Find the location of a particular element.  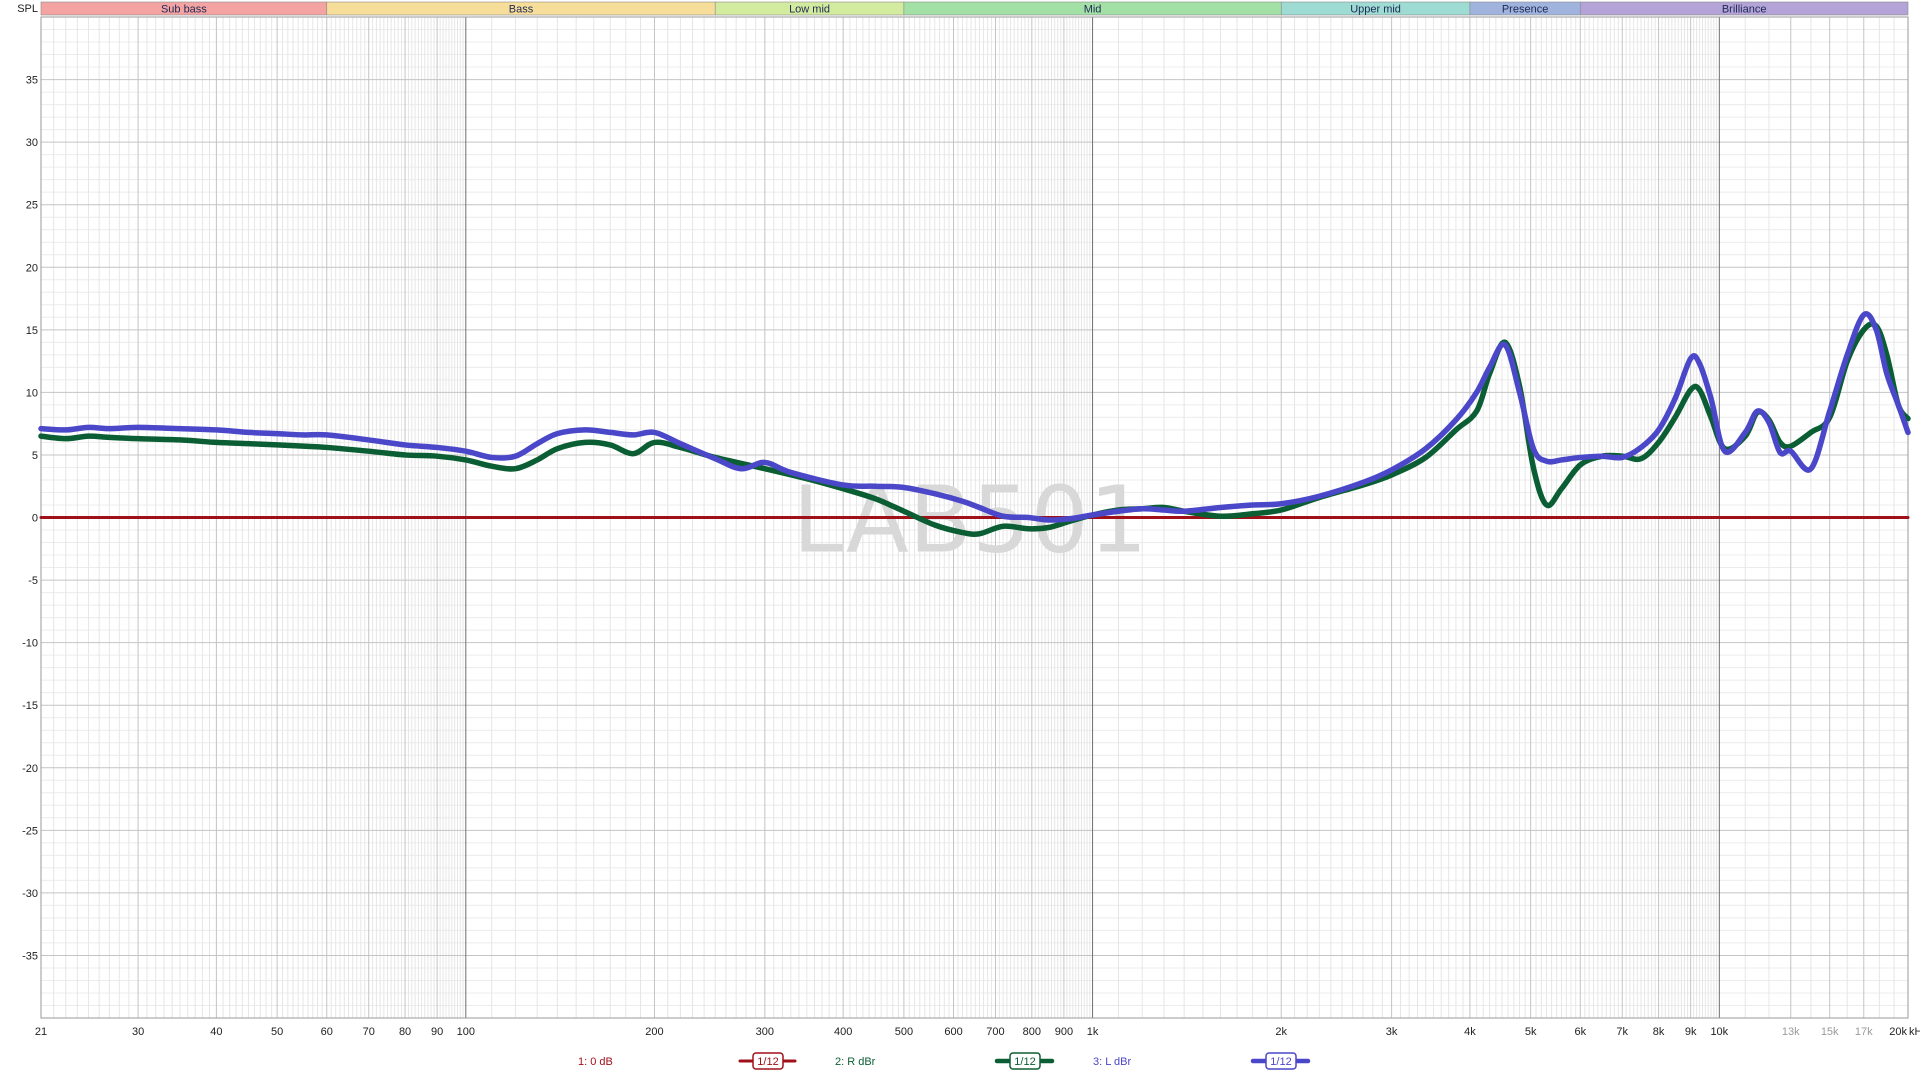

x-tick-label: 900 is located at coordinates (1064, 1032).